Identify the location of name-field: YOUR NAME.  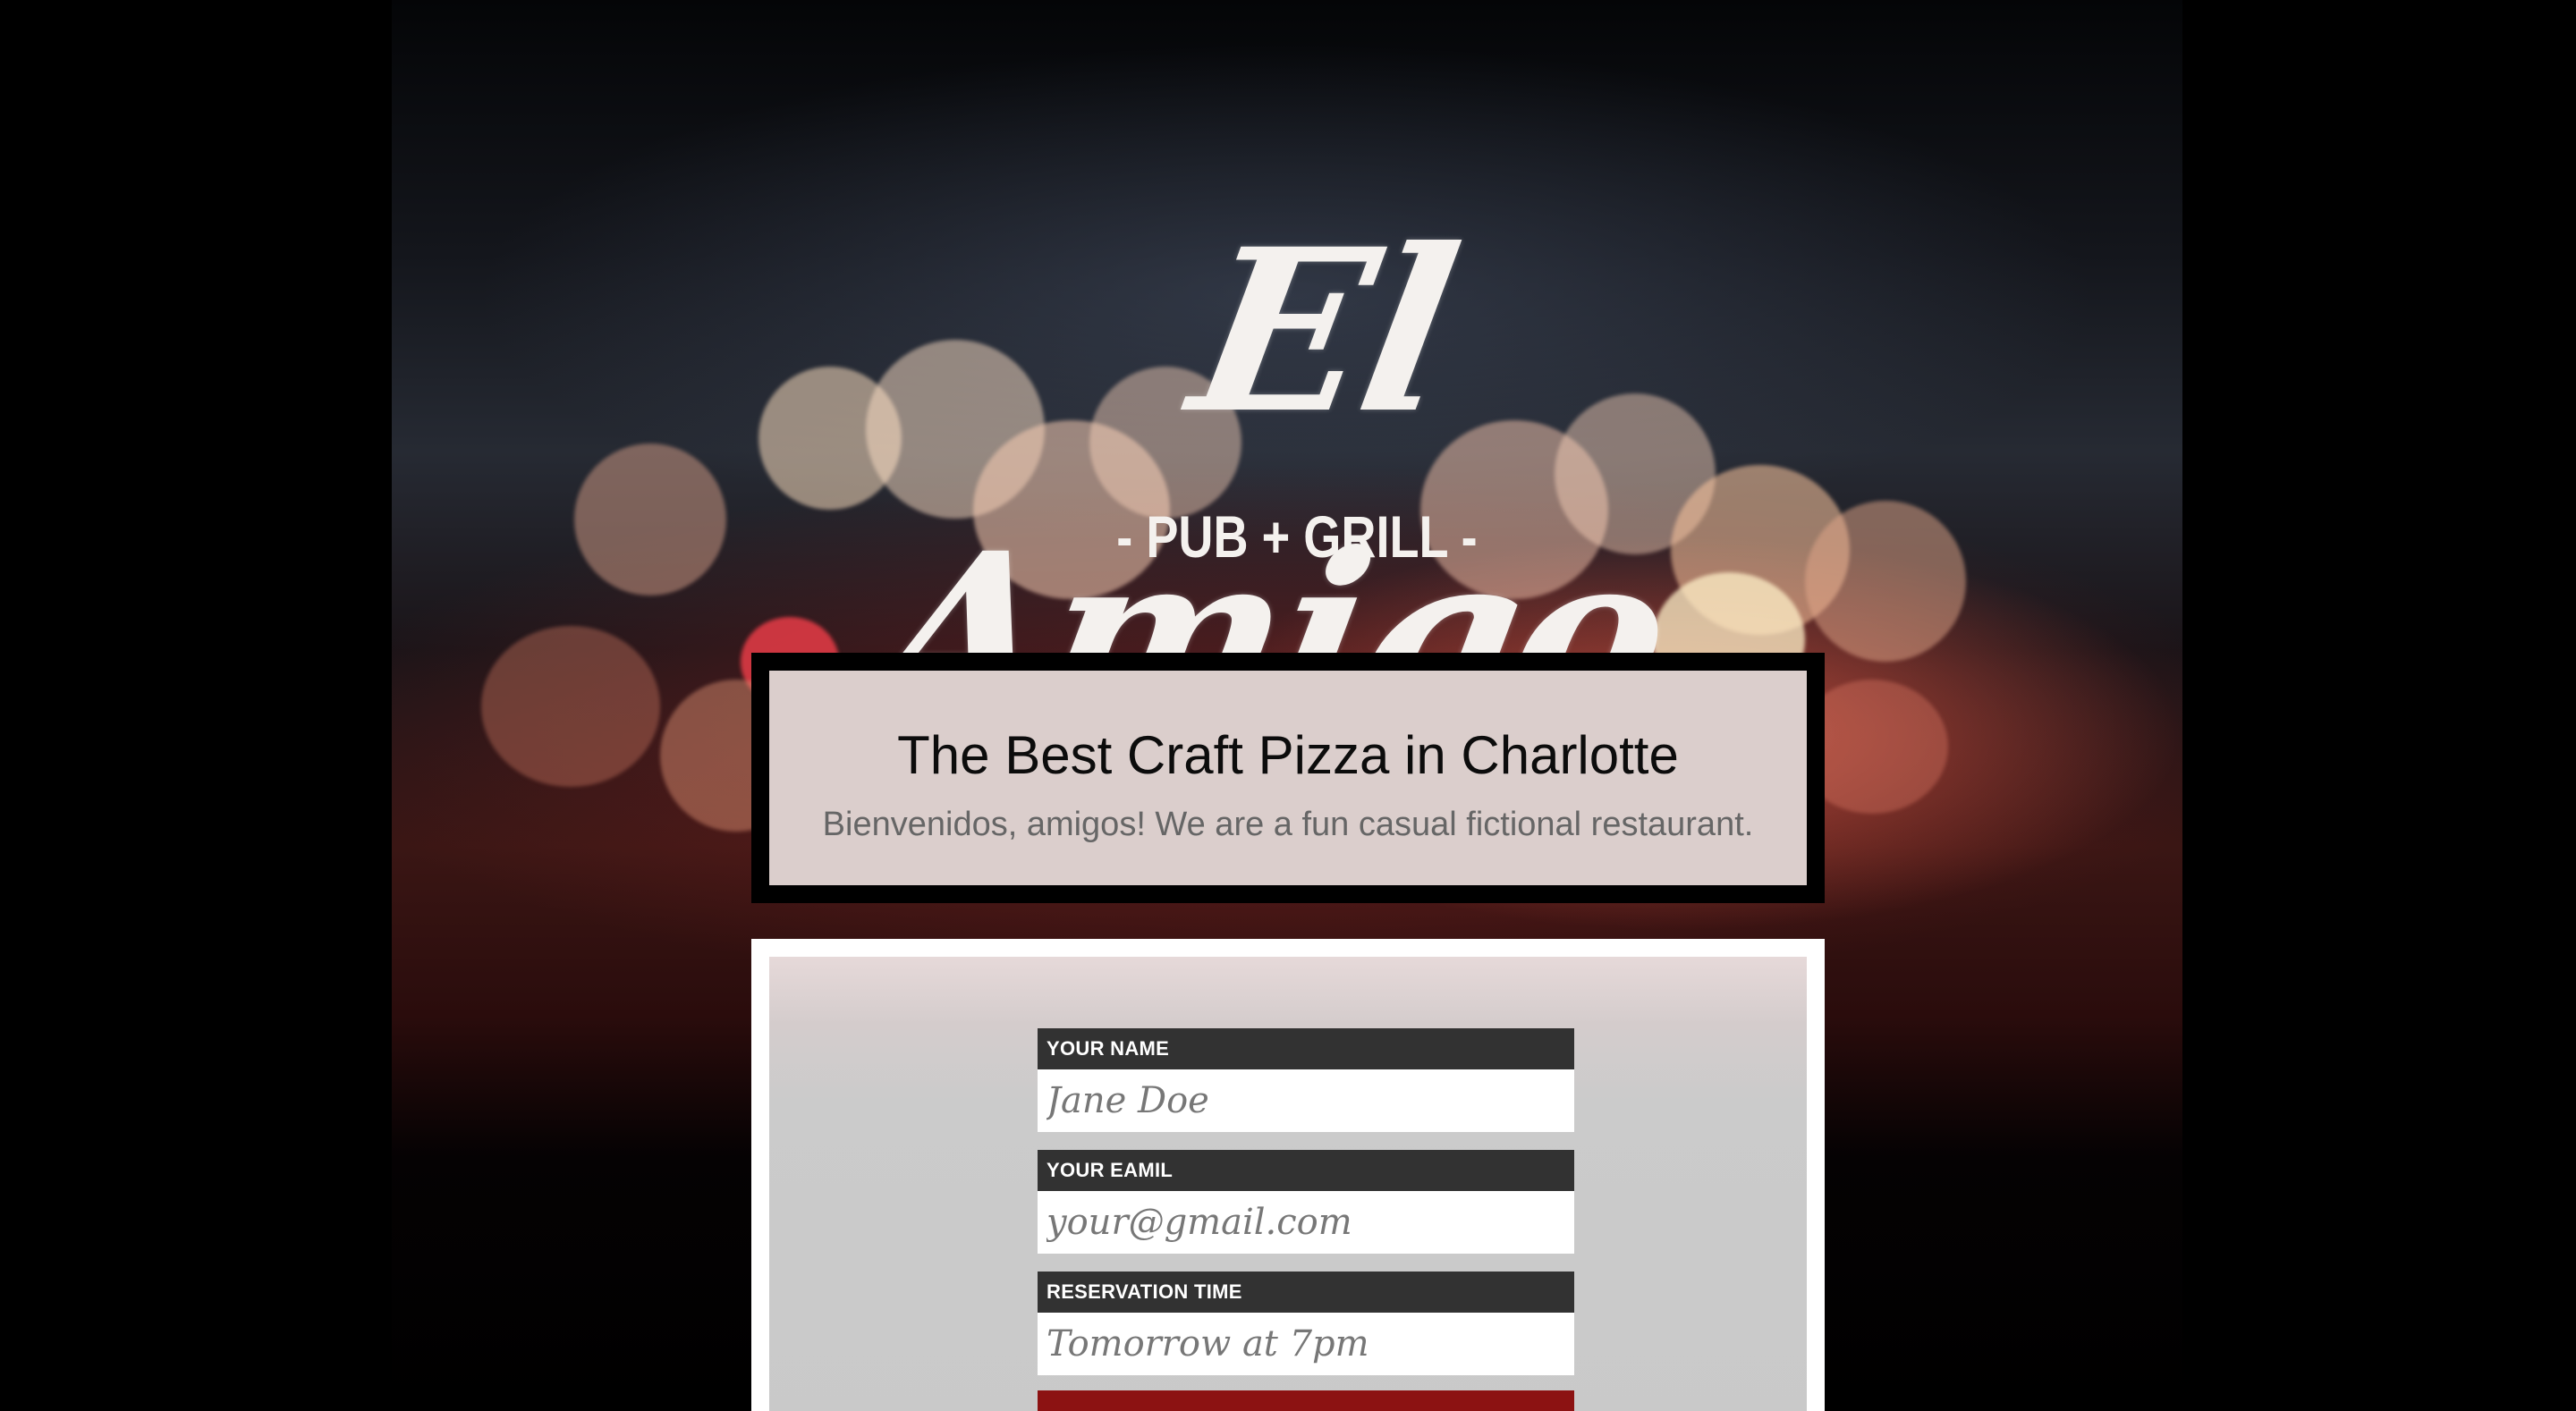
(1306, 1080).